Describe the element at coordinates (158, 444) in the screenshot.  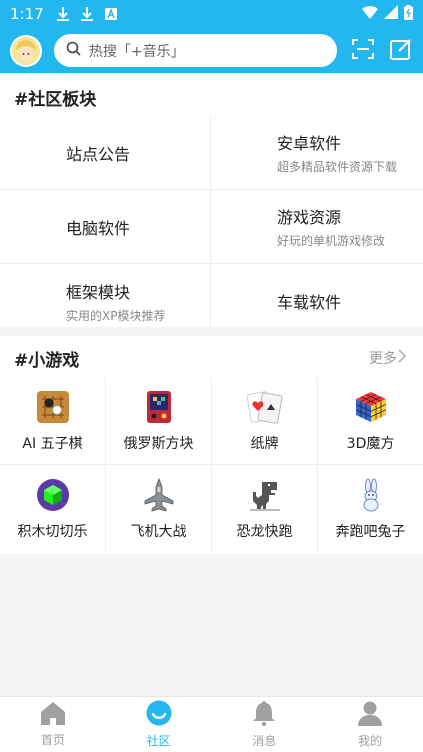
I see `game-name: 俄罗斯方块` at that location.